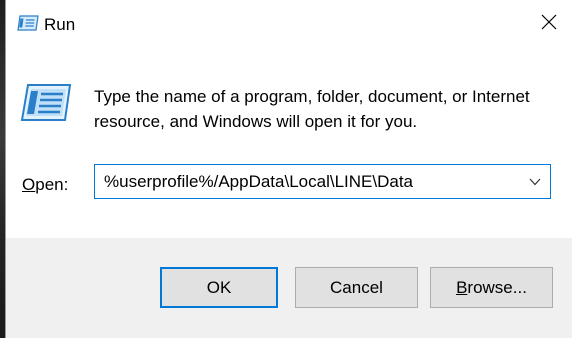 The image size is (572, 338). Describe the element at coordinates (462, 287) in the screenshot. I see `browse-accelerator: B` at that location.